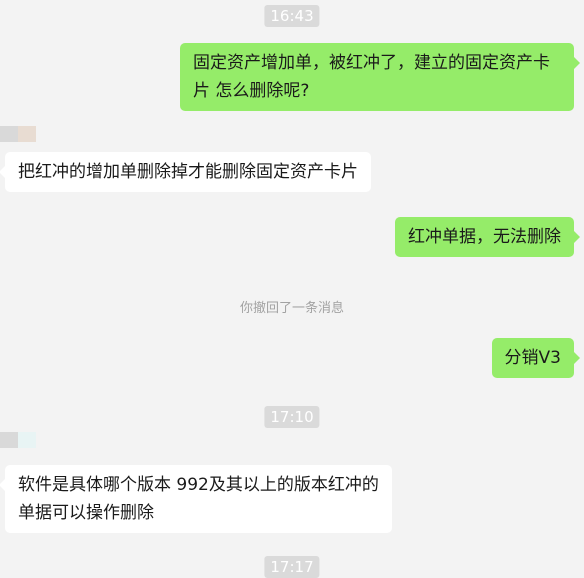 The height and width of the screenshot is (578, 584). I want to click on recalled-message-notice: 你撤回了一条消息, so click(291, 308).